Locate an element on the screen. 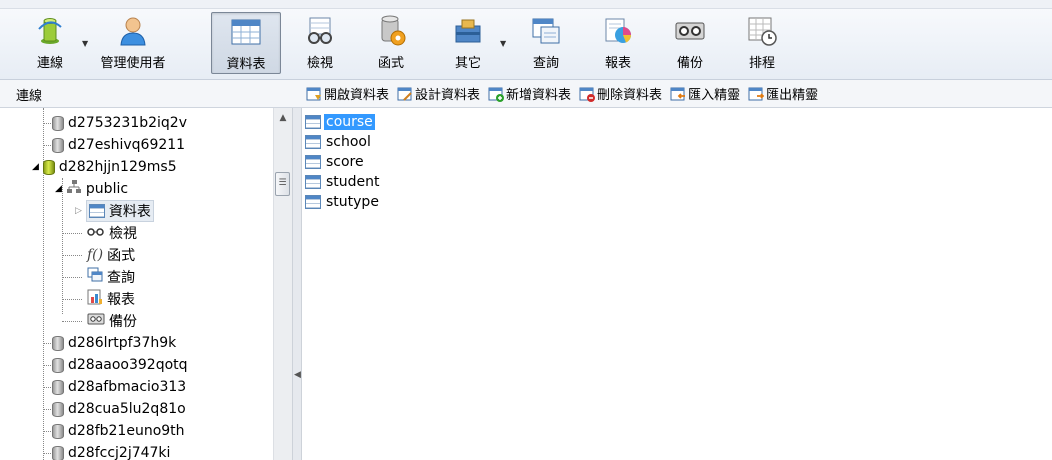 This screenshot has width=1052, height=460. function-database-icon is located at coordinates (391, 31).